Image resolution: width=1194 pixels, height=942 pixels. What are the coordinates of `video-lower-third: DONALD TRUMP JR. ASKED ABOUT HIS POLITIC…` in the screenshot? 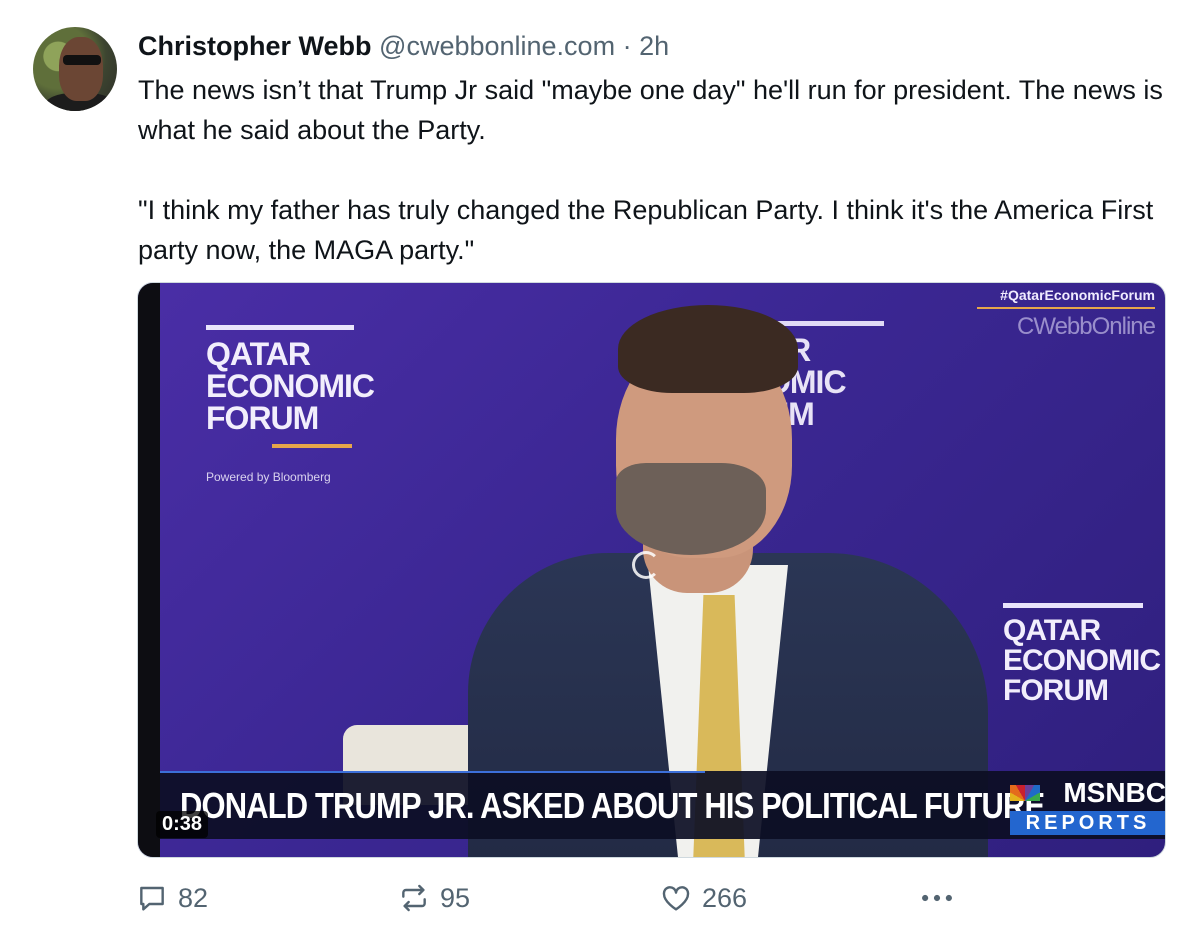 It's located at (663, 805).